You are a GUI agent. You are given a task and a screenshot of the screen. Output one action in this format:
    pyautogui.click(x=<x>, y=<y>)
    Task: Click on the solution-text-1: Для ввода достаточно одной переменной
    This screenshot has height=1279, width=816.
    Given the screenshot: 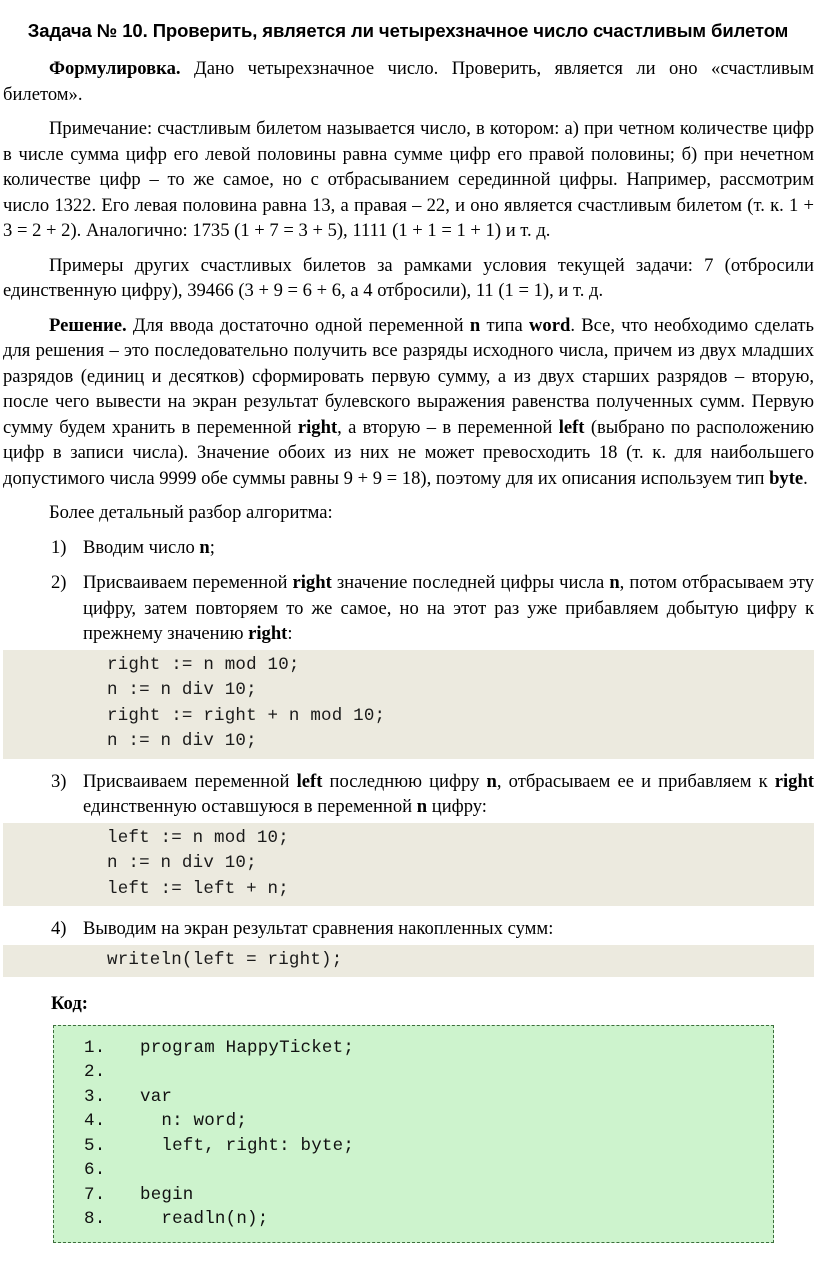 What is the action you would take?
    pyautogui.click(x=298, y=325)
    